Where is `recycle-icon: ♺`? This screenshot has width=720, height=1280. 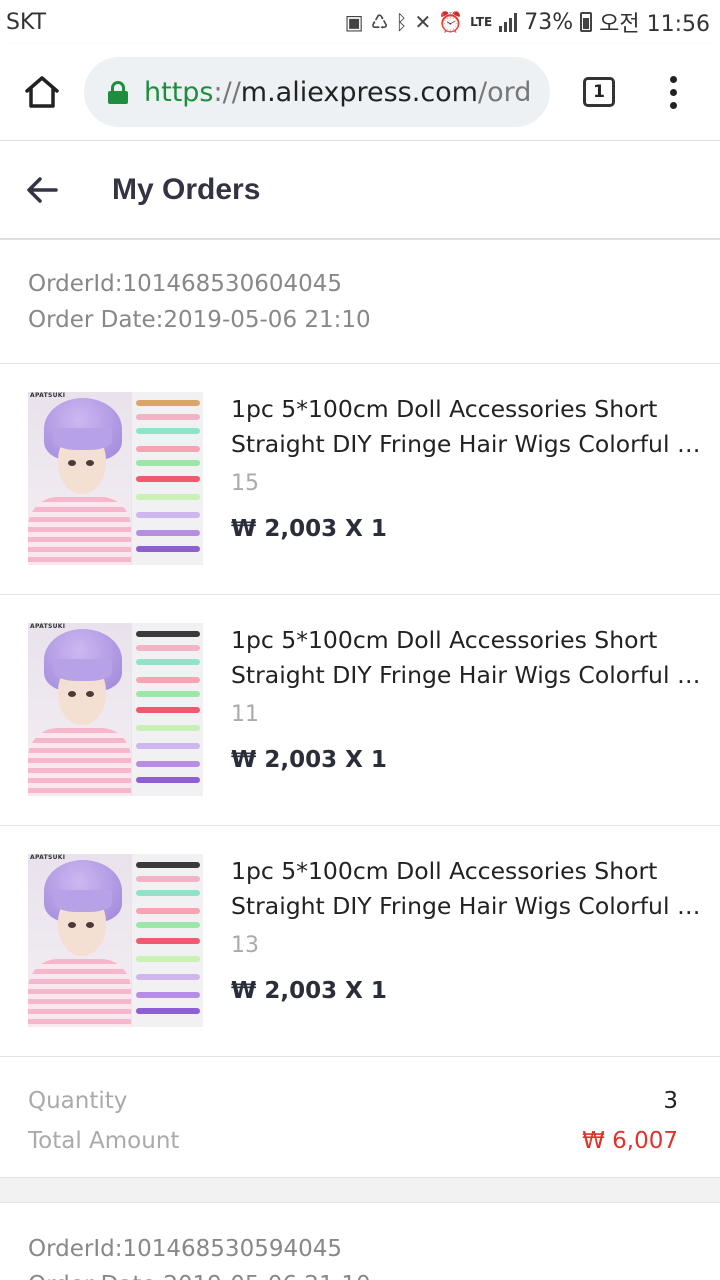
recycle-icon: ♺ is located at coordinates (379, 22).